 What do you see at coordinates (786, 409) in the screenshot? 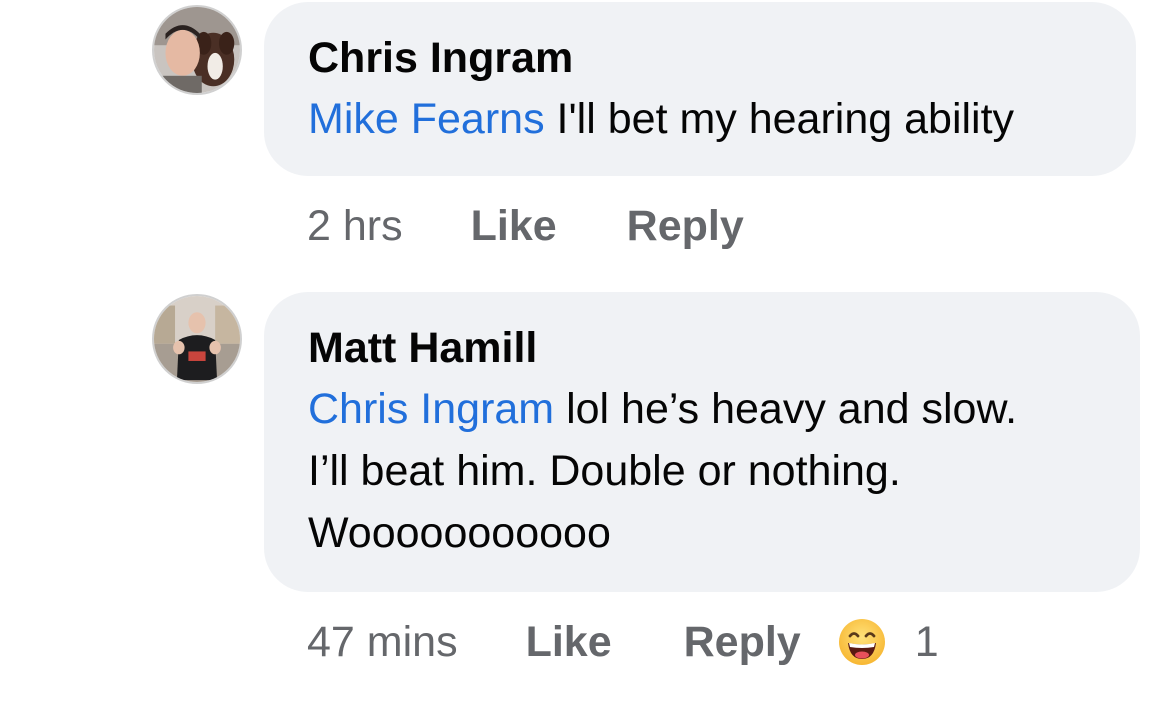
I see `comment-text-line: lol he’s heavy and slow.` at bounding box center [786, 409].